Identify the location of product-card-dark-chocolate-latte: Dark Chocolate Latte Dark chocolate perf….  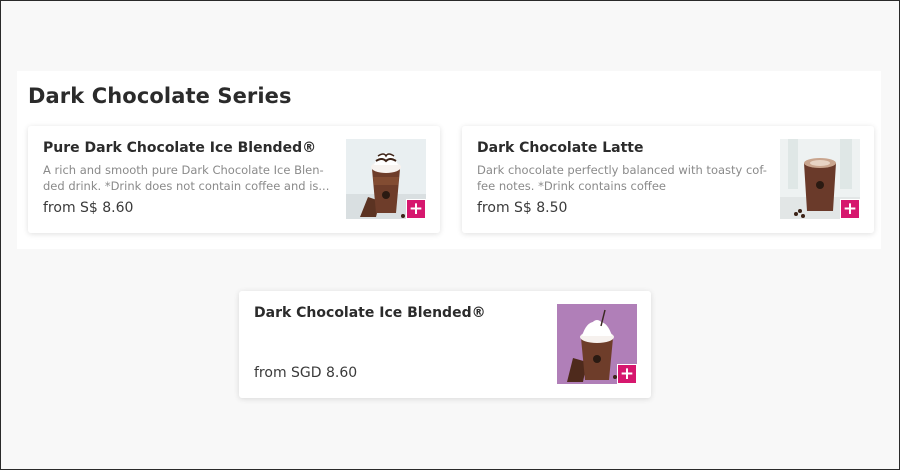
(668, 179).